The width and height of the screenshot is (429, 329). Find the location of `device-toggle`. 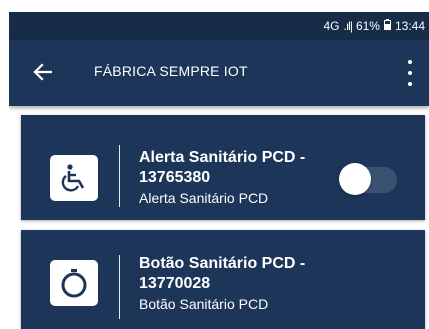

device-toggle is located at coordinates (368, 181).